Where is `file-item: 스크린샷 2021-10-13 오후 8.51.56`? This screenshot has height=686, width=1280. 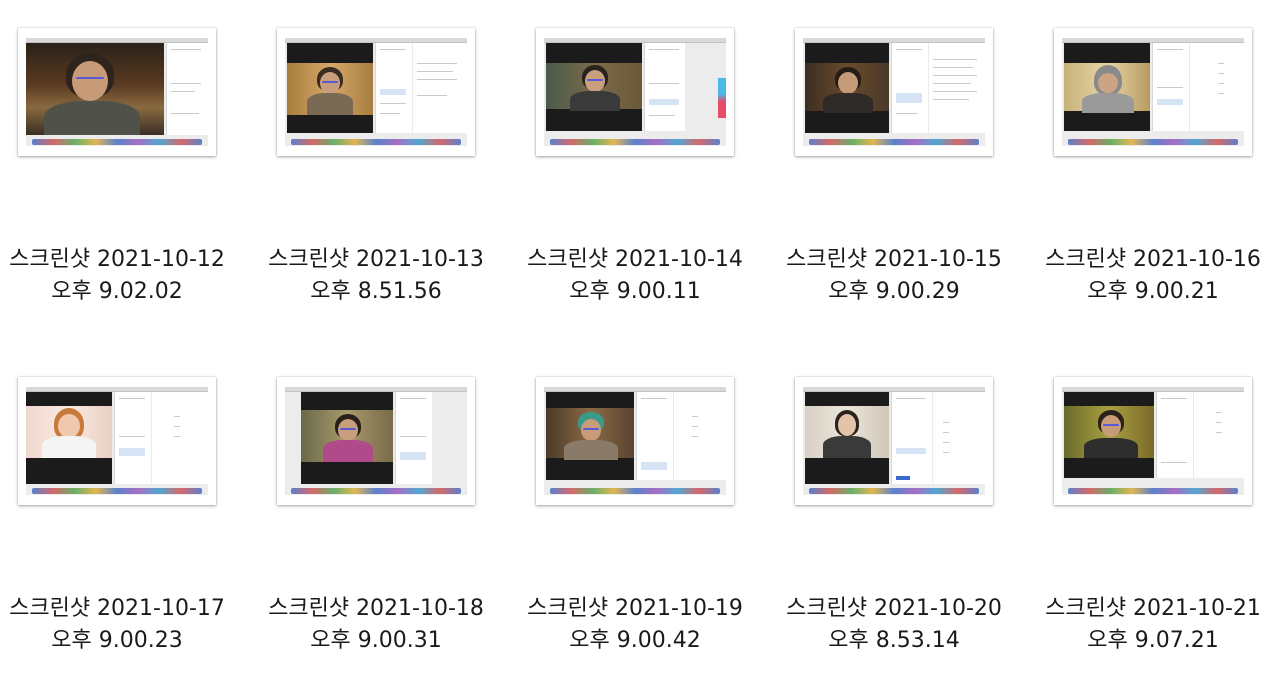
file-item: 스크린샷 2021-10-13 오후 8.51.56 is located at coordinates (376, 188).